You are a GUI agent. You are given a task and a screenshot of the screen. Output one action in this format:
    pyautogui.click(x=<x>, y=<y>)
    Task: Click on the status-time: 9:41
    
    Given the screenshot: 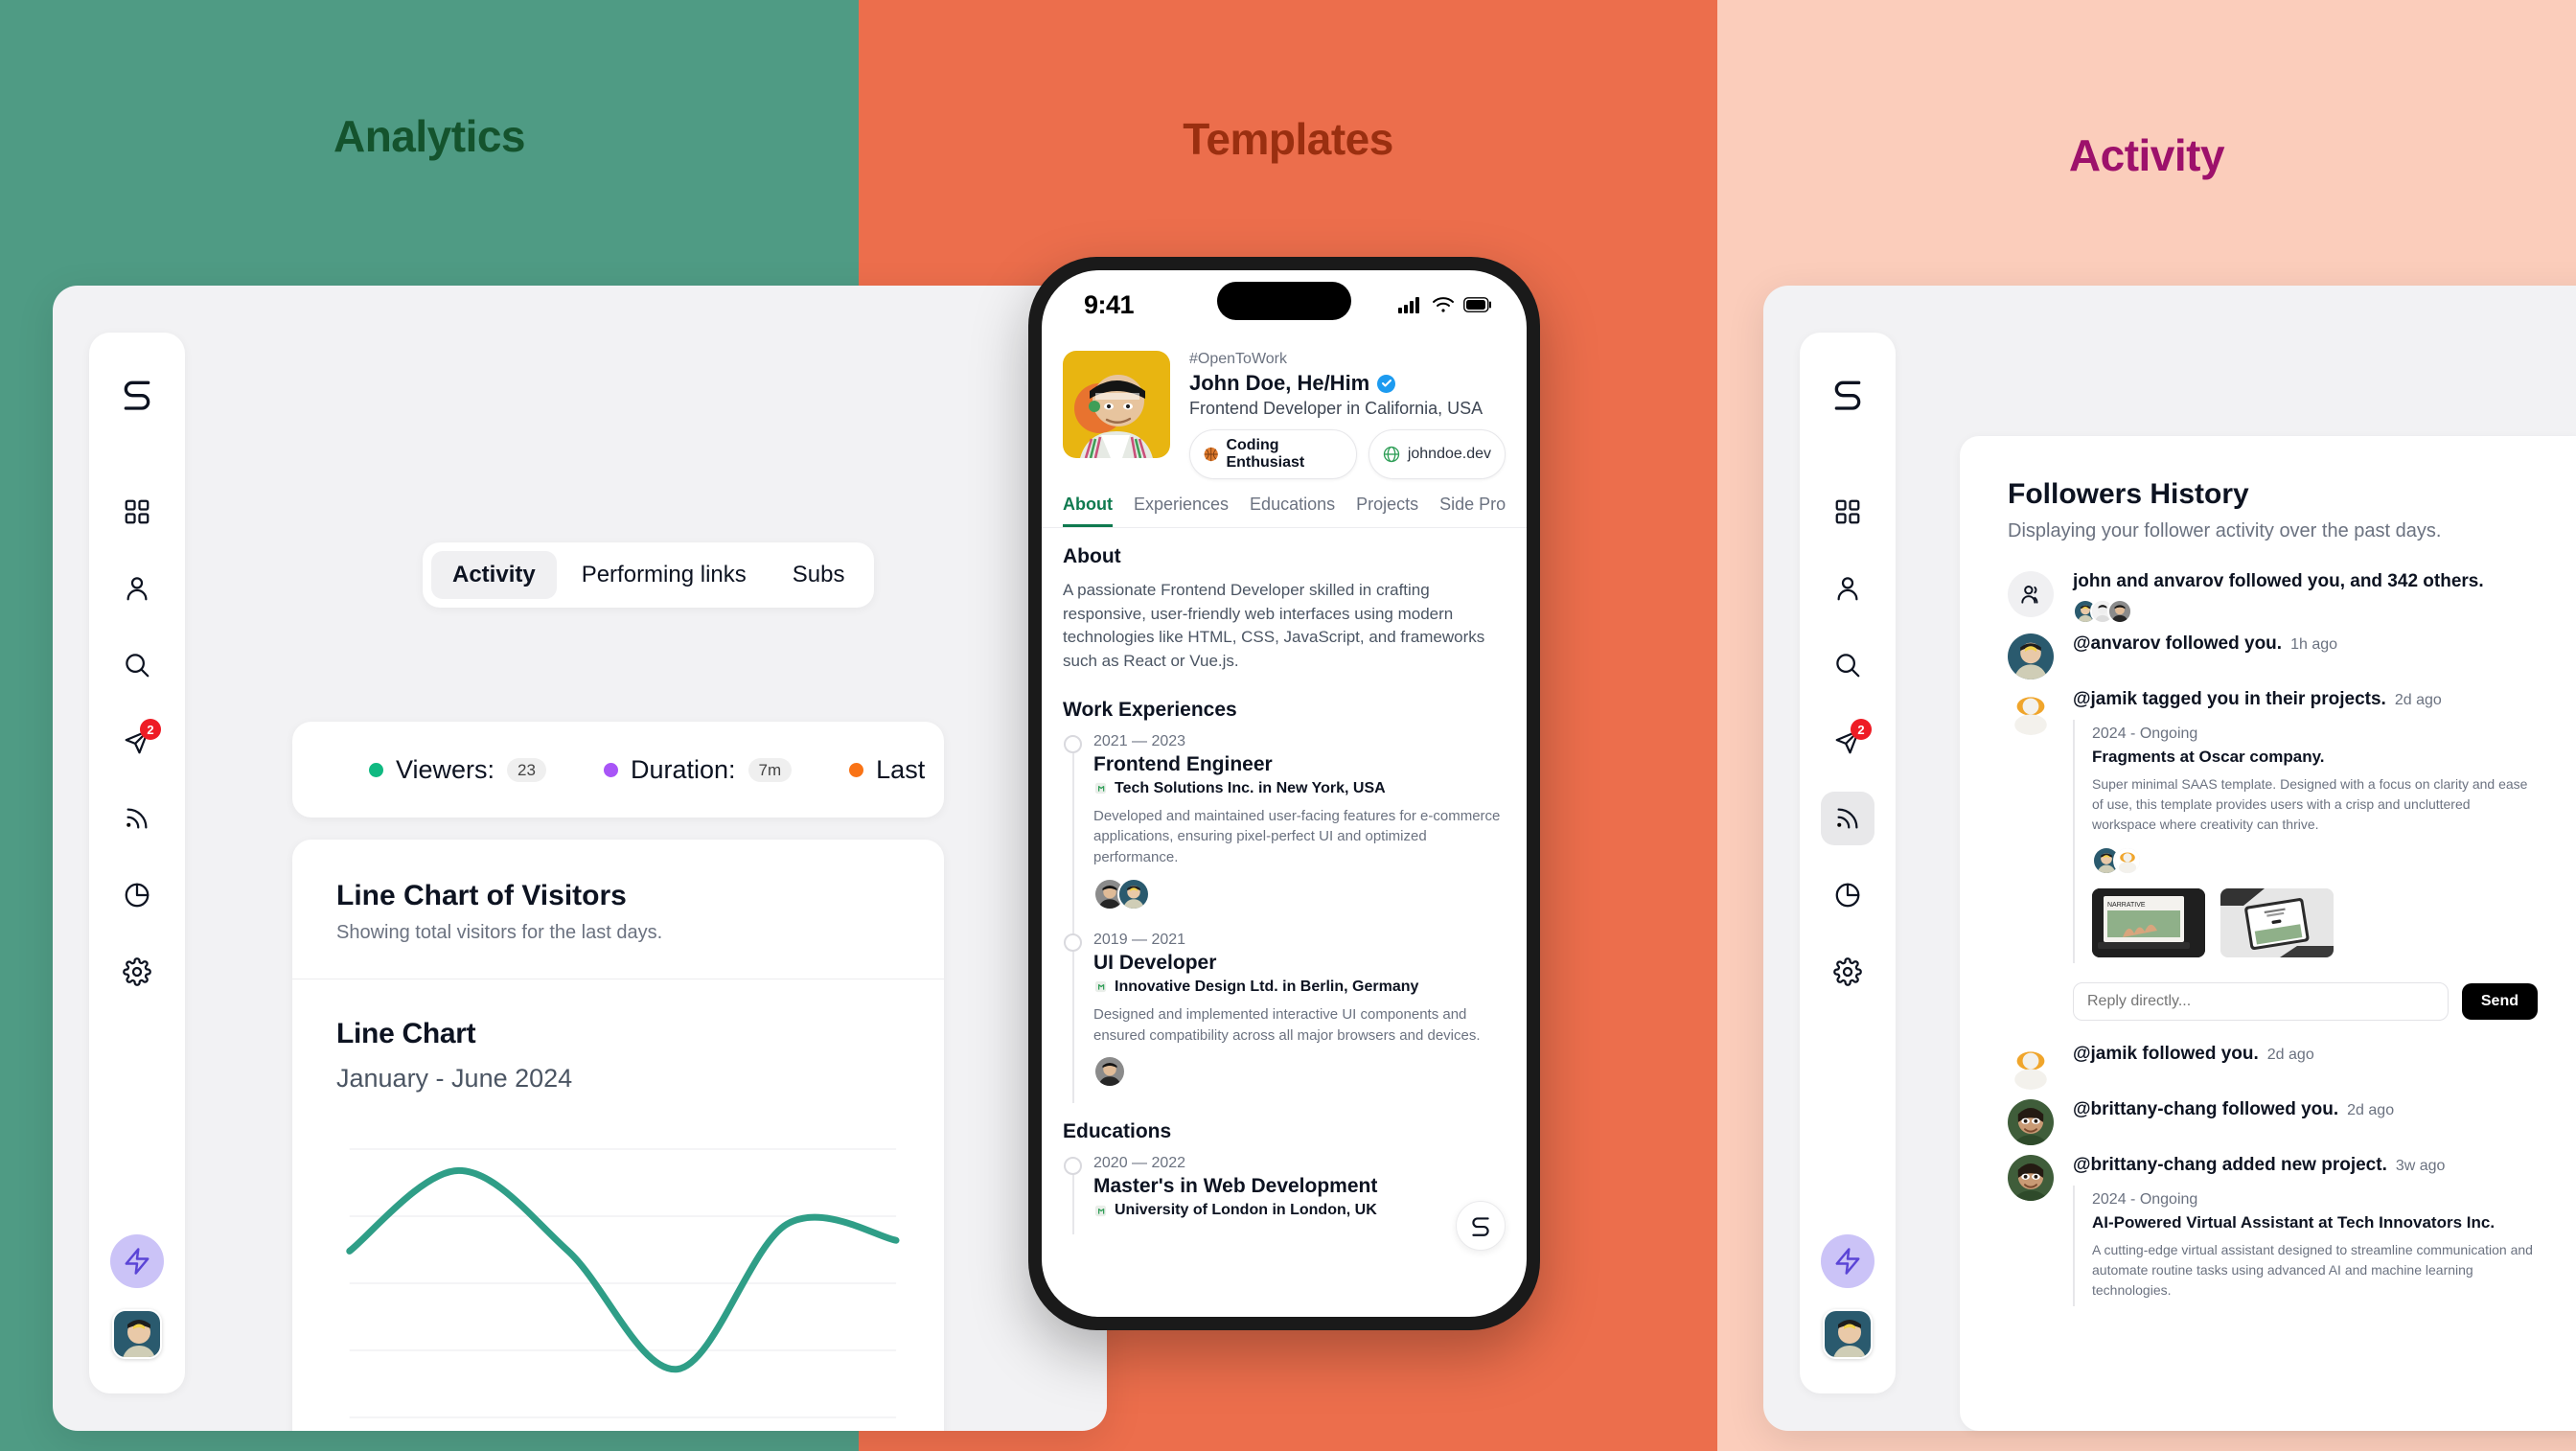 What is the action you would take?
    pyautogui.click(x=1109, y=304)
    